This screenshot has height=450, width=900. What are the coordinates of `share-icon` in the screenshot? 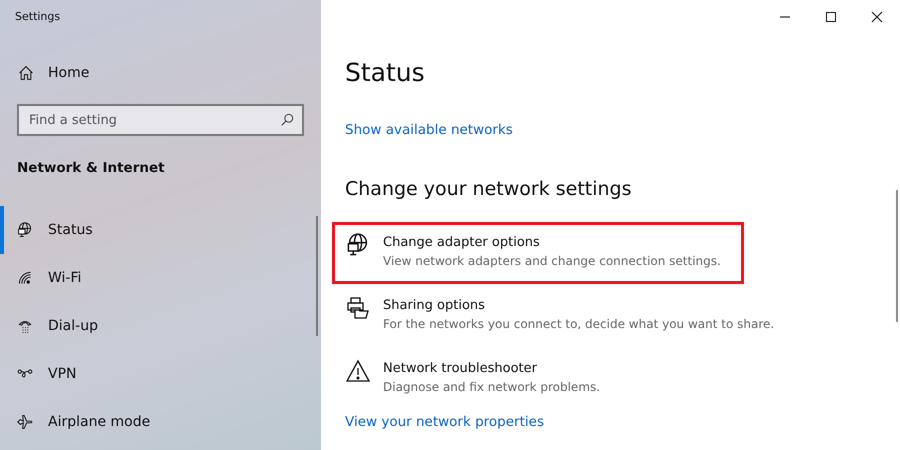 It's located at (358, 308).